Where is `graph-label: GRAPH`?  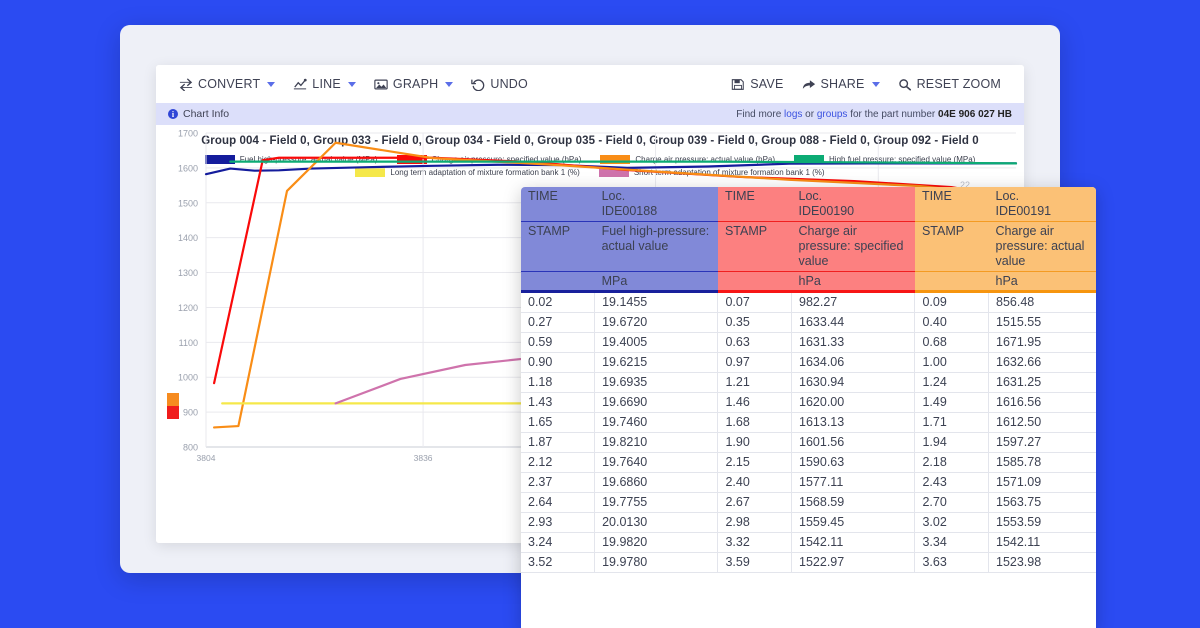 graph-label: GRAPH is located at coordinates (415, 84).